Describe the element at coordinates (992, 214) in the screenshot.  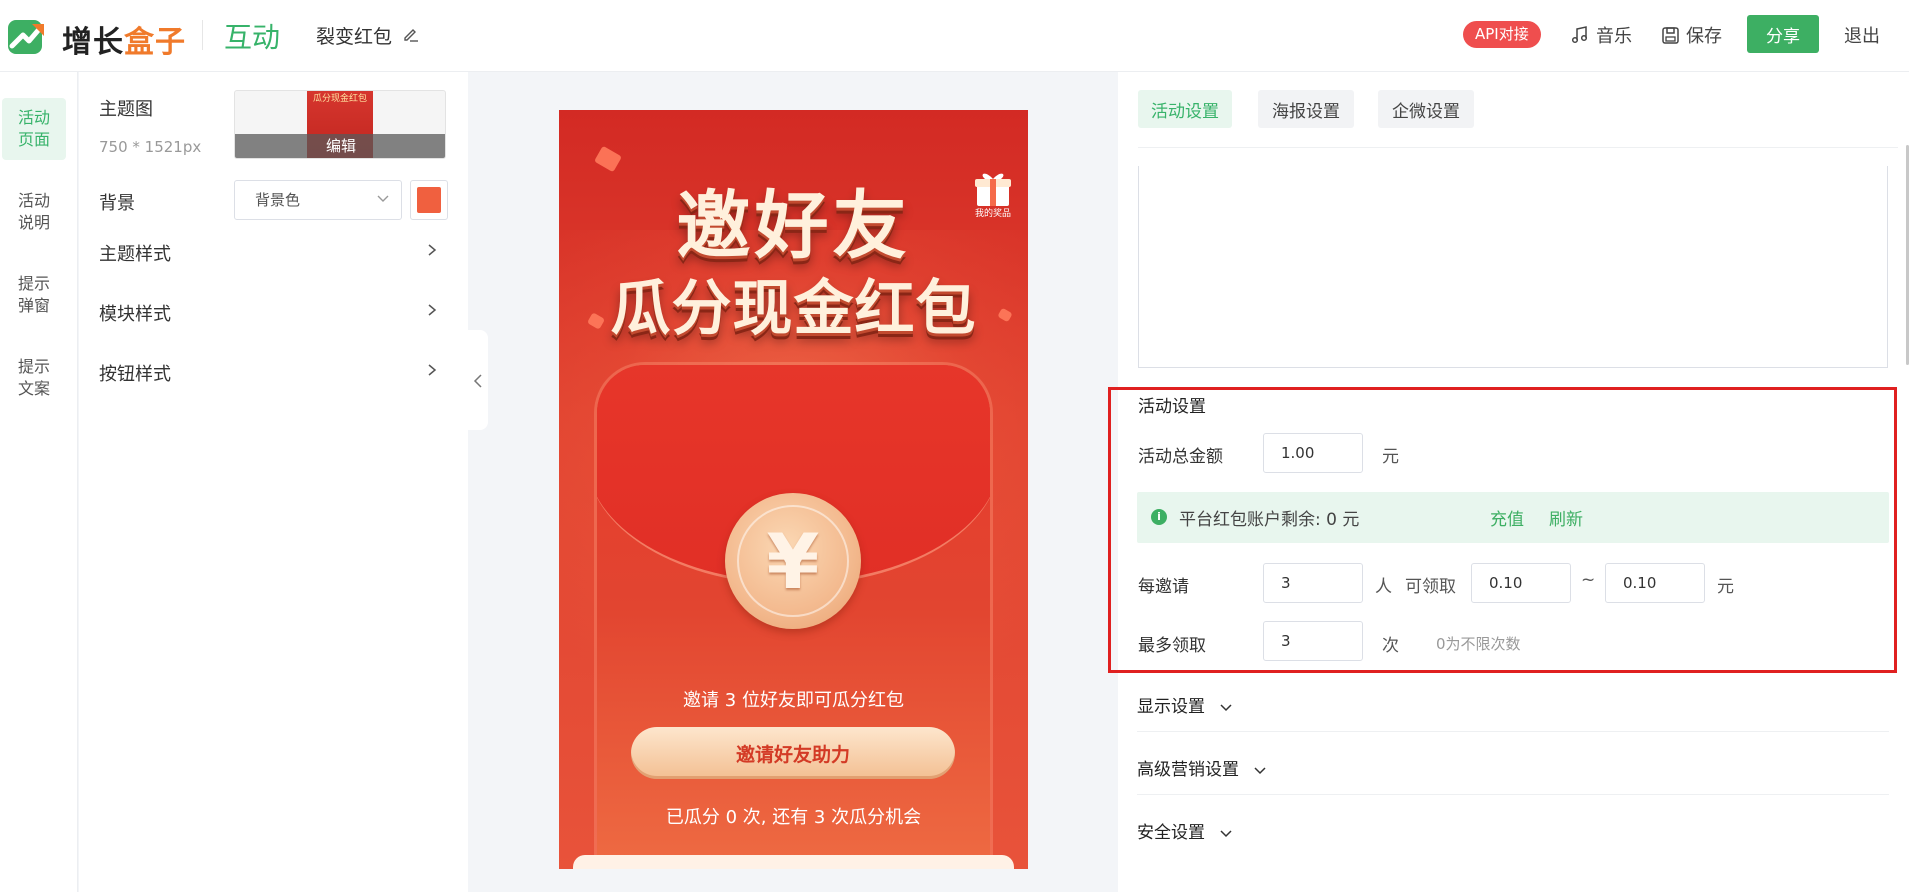
I see `gift-label: 我的奖品` at that location.